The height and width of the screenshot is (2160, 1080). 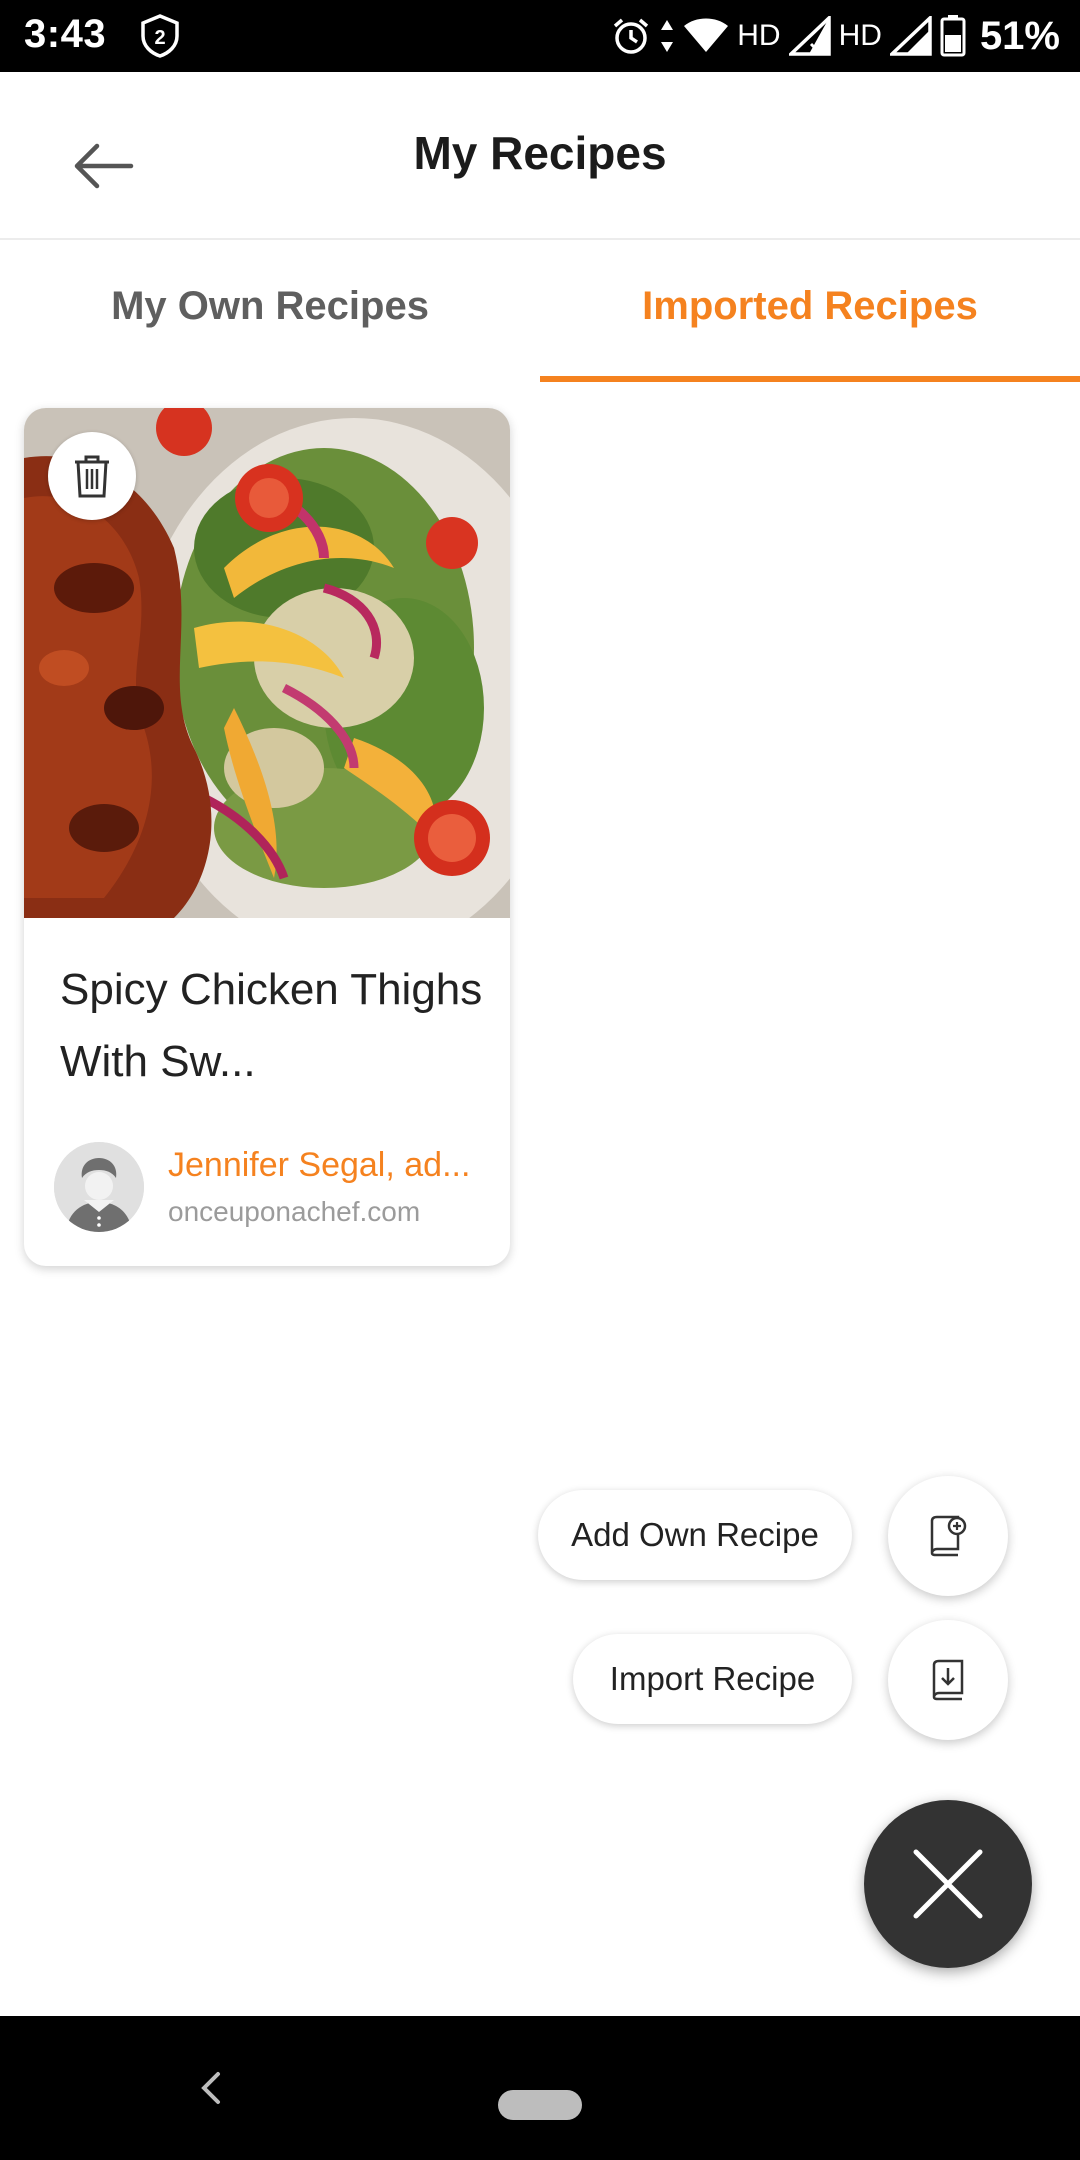 What do you see at coordinates (270, 313) in the screenshot?
I see `tab-my-own-recipes: My Own Recipes` at bounding box center [270, 313].